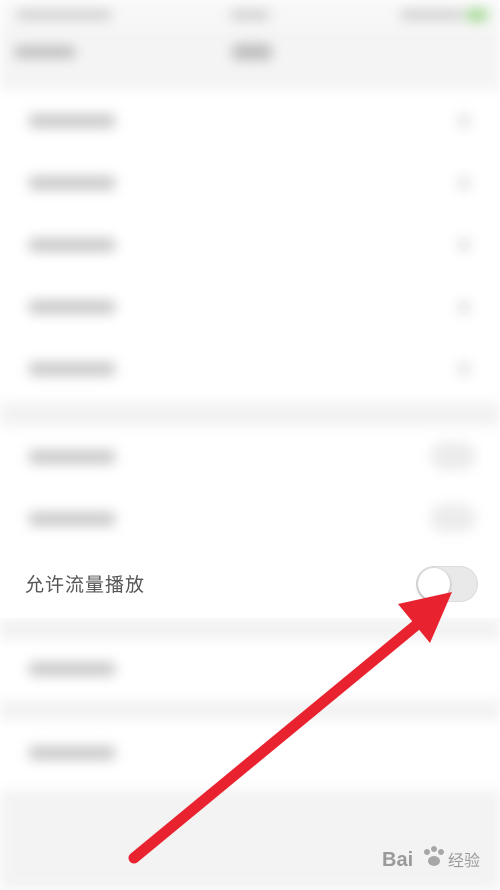 The image size is (500, 890). Describe the element at coordinates (464, 860) in the screenshot. I see `watermark-suffix: 经验` at that location.